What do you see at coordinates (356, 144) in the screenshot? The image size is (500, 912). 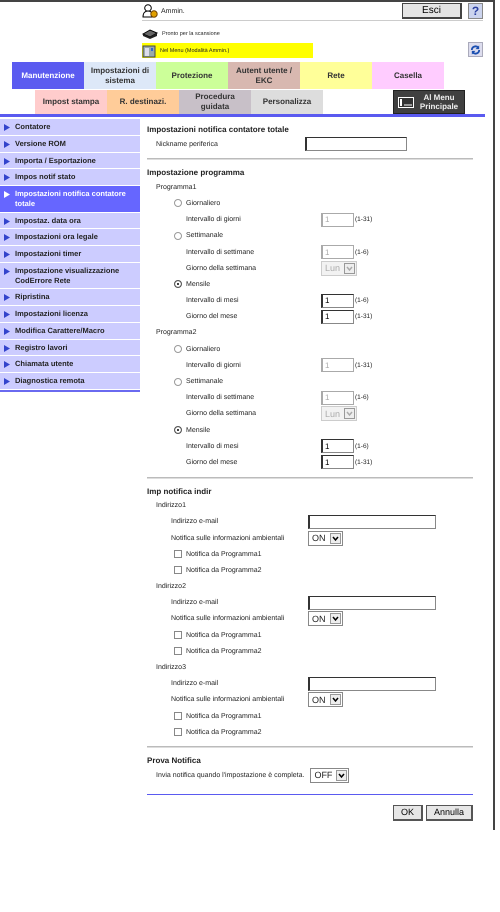 I see `text-field` at bounding box center [356, 144].